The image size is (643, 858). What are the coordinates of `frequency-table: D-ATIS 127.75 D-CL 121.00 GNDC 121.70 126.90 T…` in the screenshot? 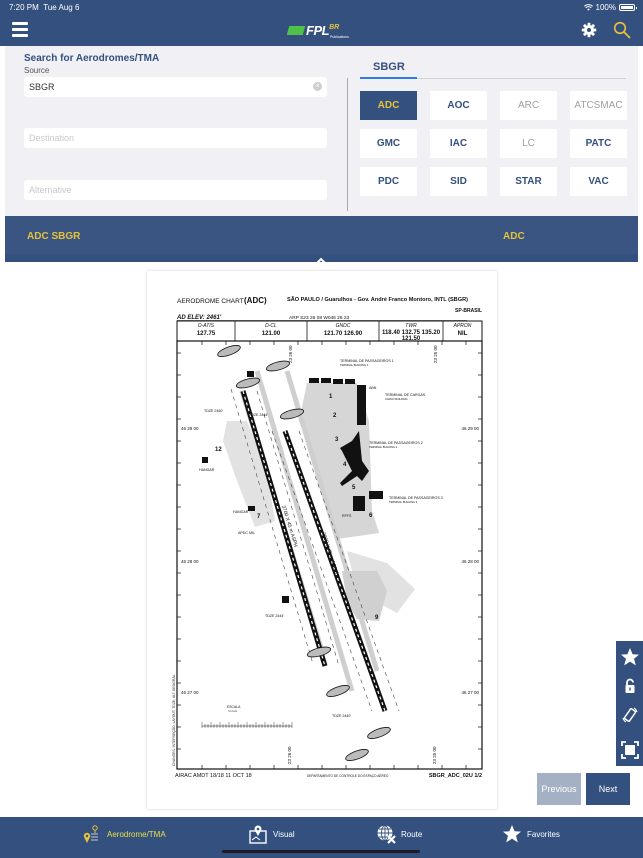 It's located at (329, 331).